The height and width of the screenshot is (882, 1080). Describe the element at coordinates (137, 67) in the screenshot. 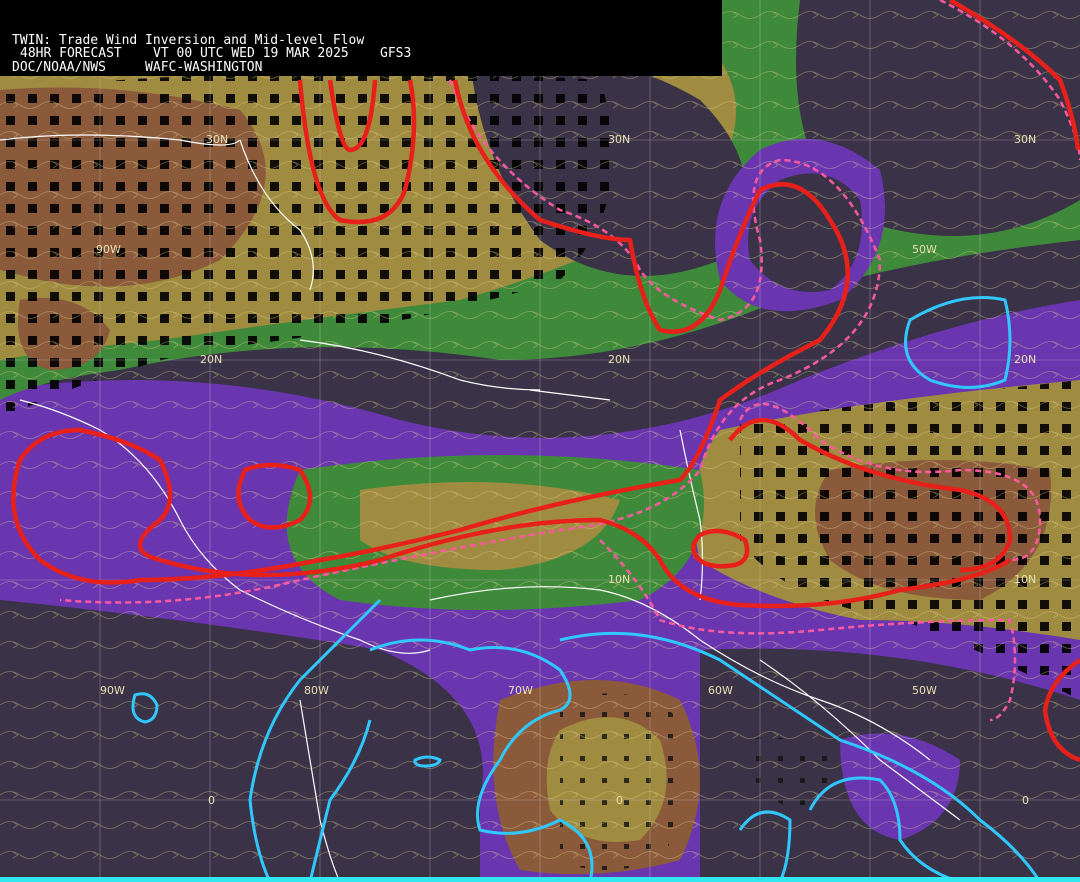

I see `agency-credit: DOC/NOAA/NWS WAFC-WASHINGTON` at that location.